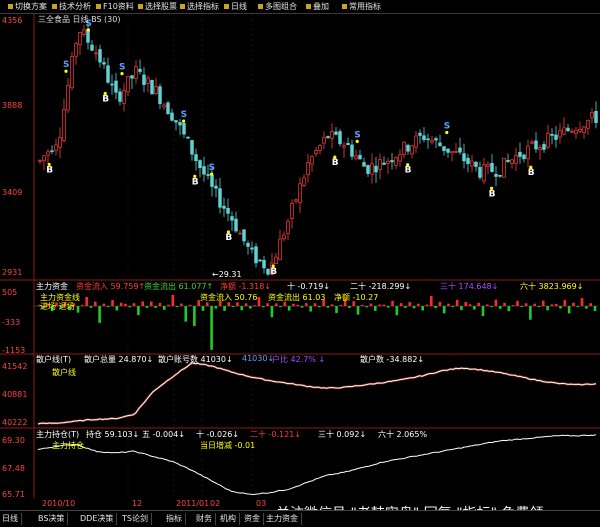 The width and height of the screenshot is (600, 527). What do you see at coordinates (300, 7) in the screenshot?
I see `toolbar: 切换方案 技术分析 F10资料 选择股票 选择指标 日线 多图组合 叠加 常用指标` at bounding box center [300, 7].